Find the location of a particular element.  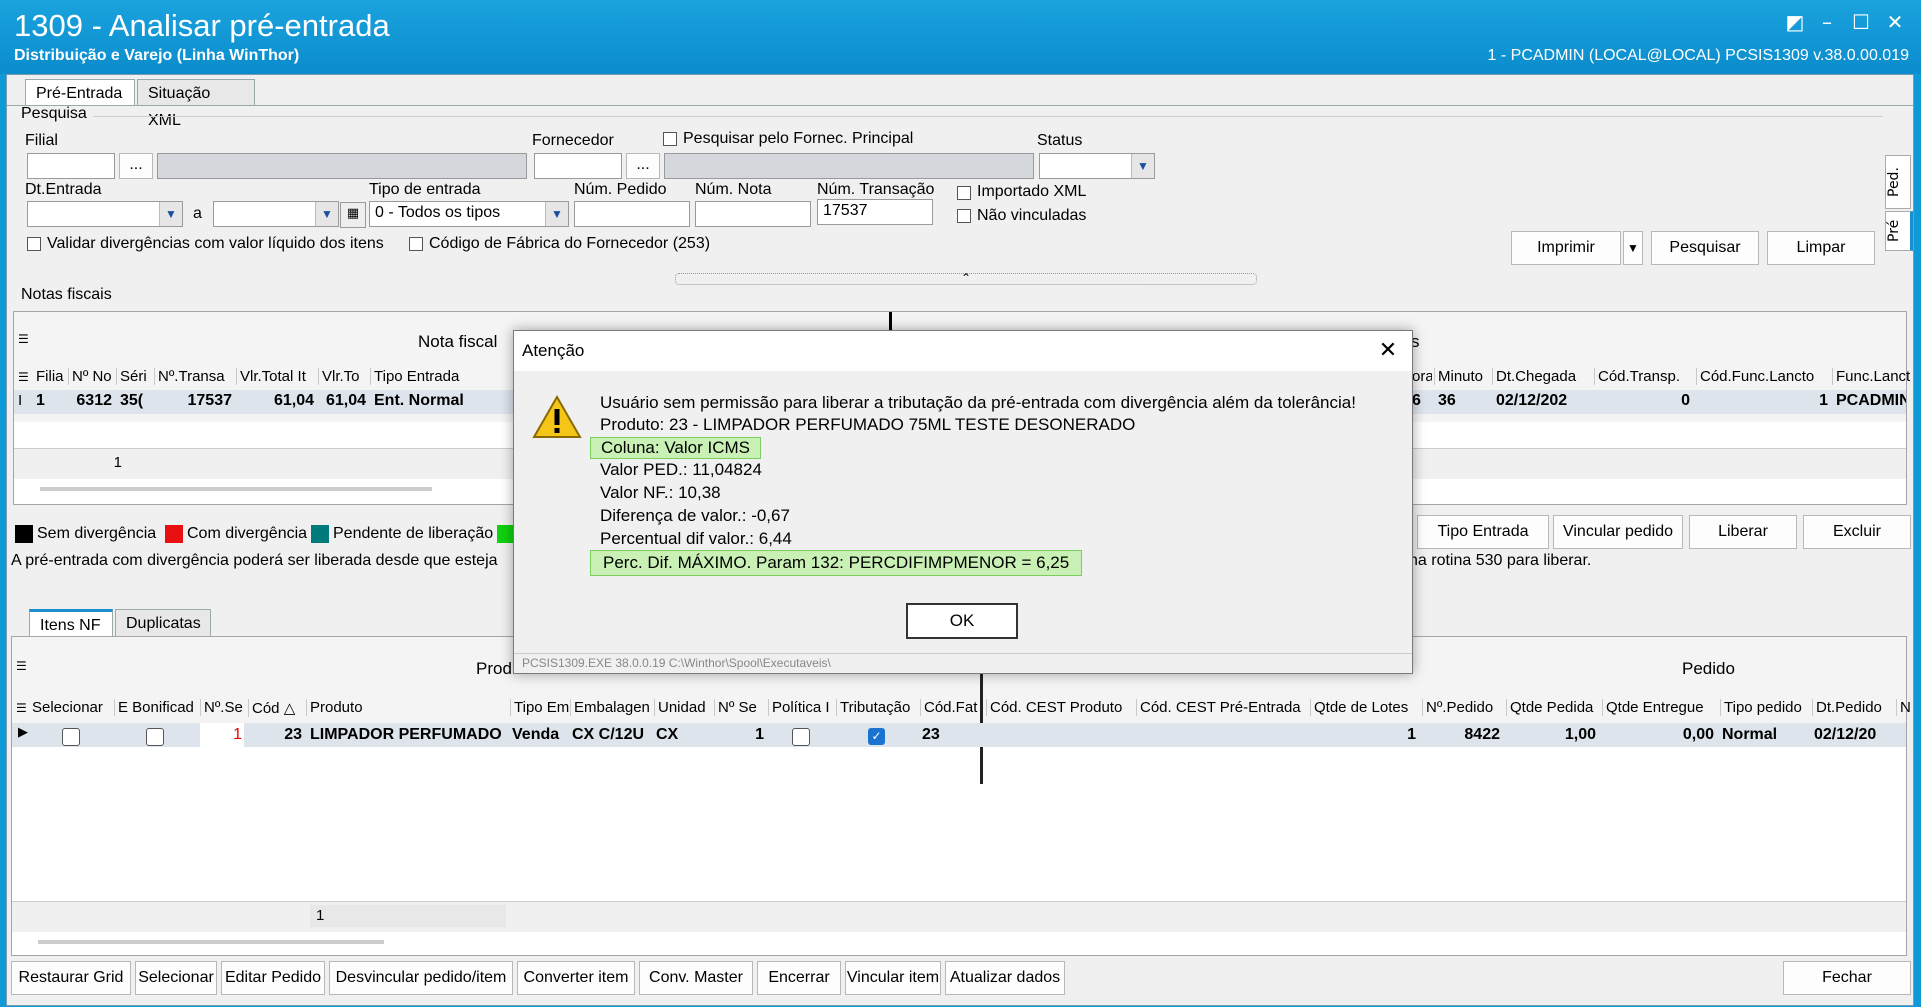

col-serie: Séri is located at coordinates (135, 376).